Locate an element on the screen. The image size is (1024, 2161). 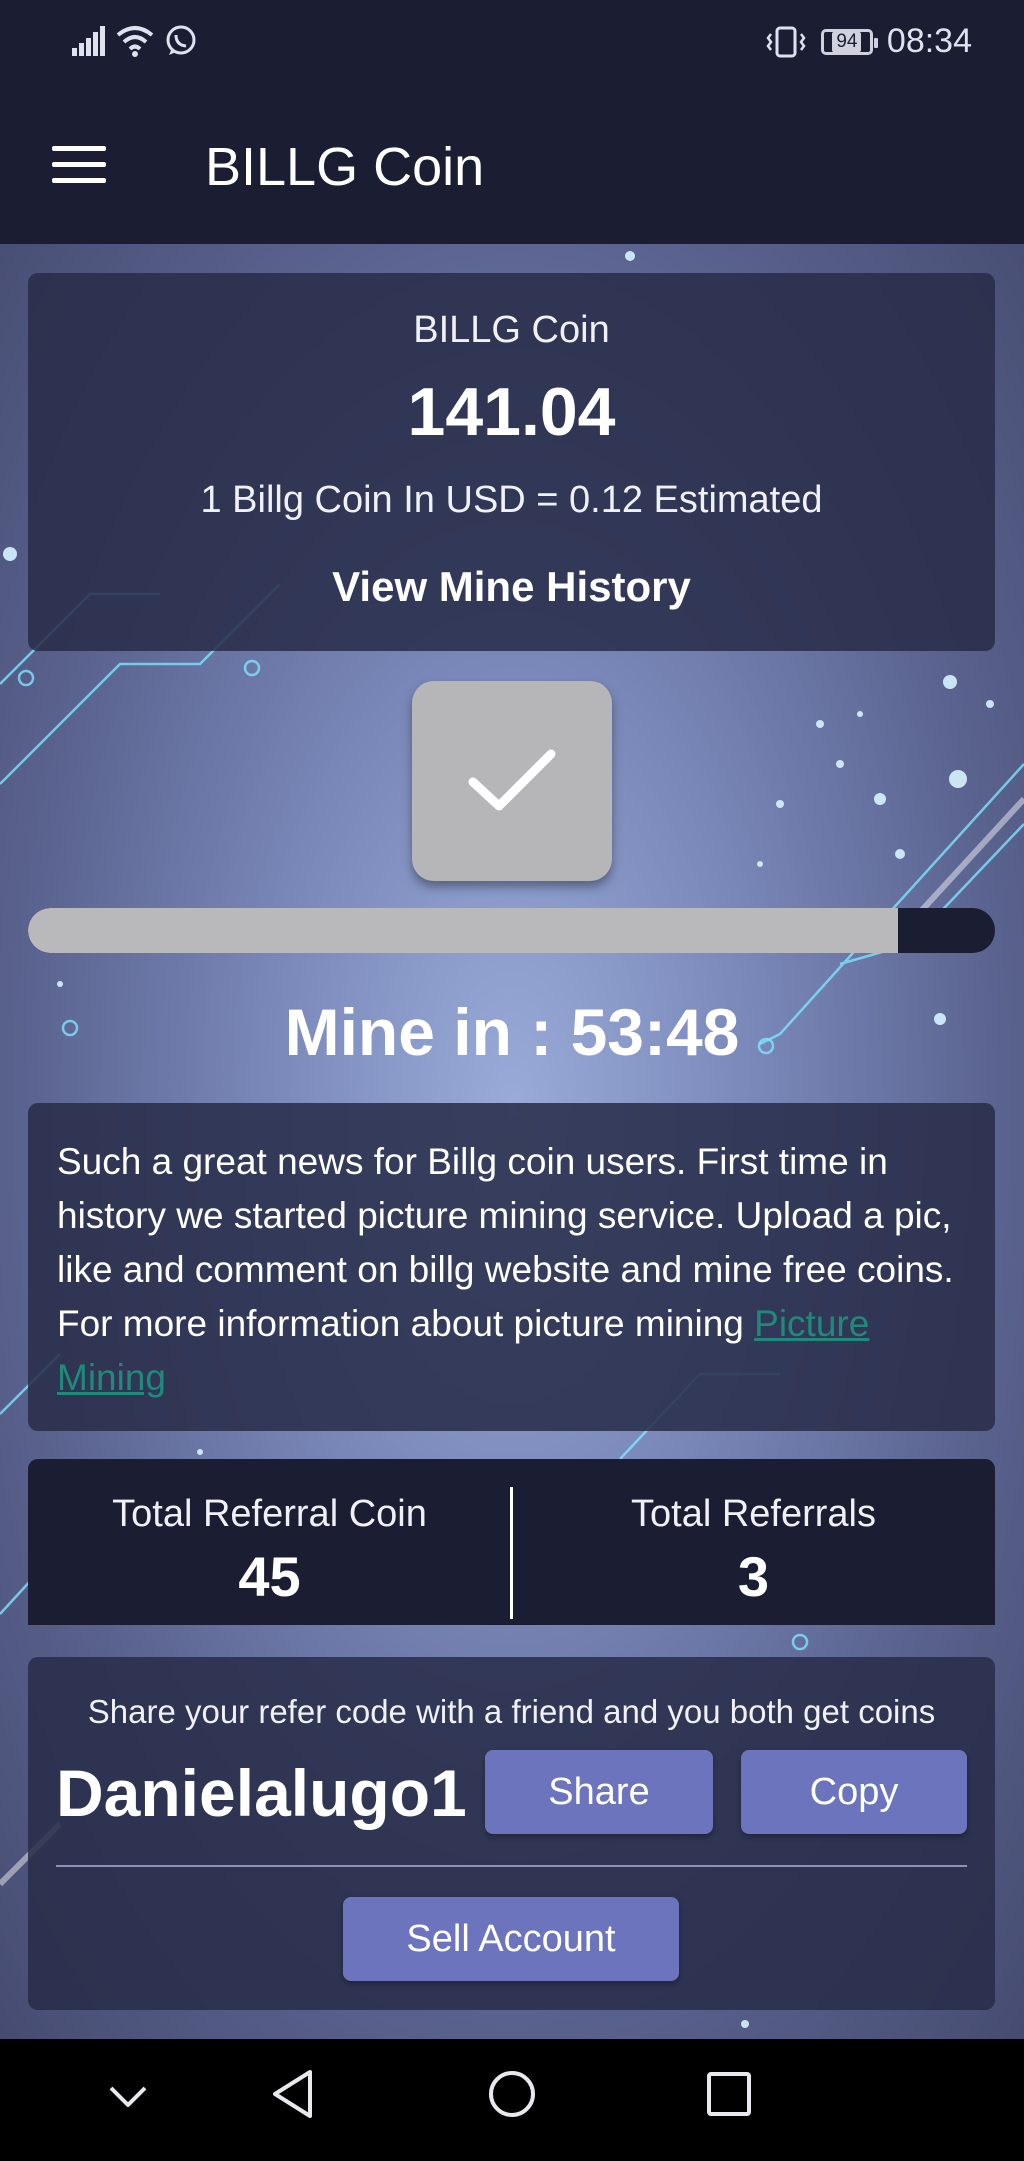
total-referrals-stat: Total Referrals 3 is located at coordinates (753, 1551).